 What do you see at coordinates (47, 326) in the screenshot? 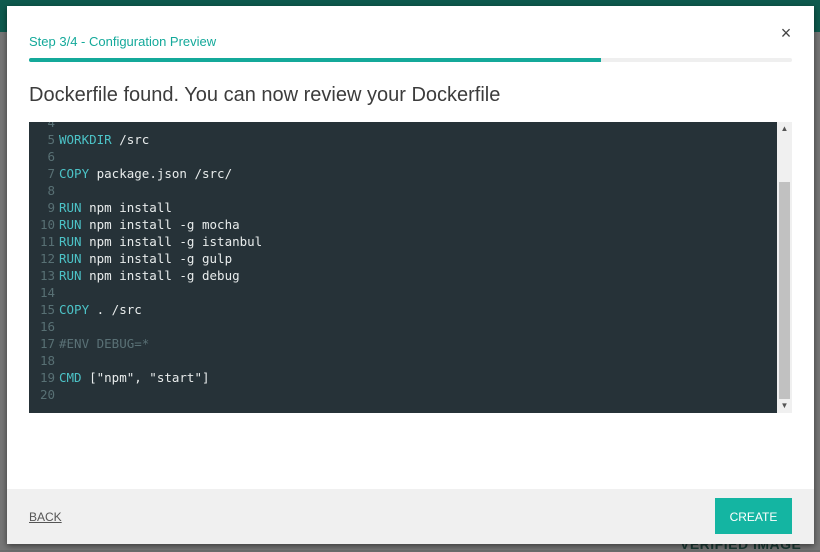
I see `line-number: 16` at bounding box center [47, 326].